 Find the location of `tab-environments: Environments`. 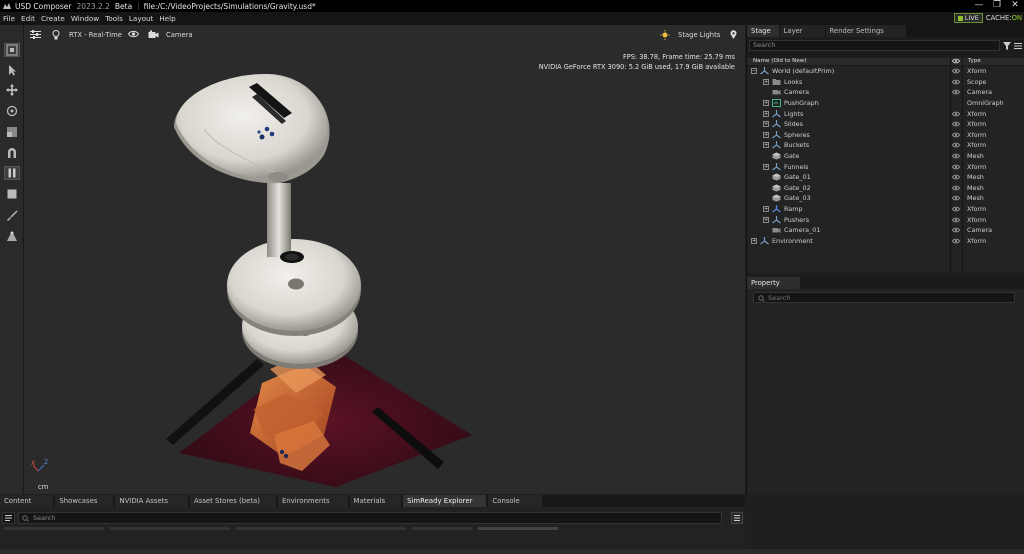

tab-environments: Environments is located at coordinates (312, 501).